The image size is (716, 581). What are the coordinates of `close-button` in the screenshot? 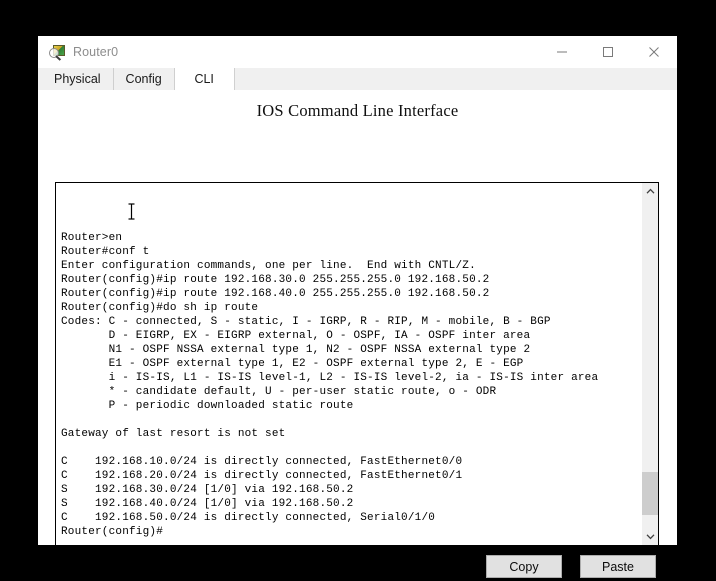 It's located at (654, 52).